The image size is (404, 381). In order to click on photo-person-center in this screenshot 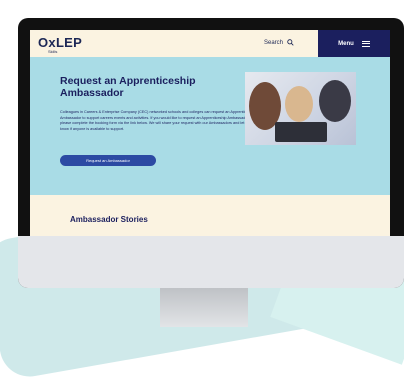, I will do `click(299, 104)`.